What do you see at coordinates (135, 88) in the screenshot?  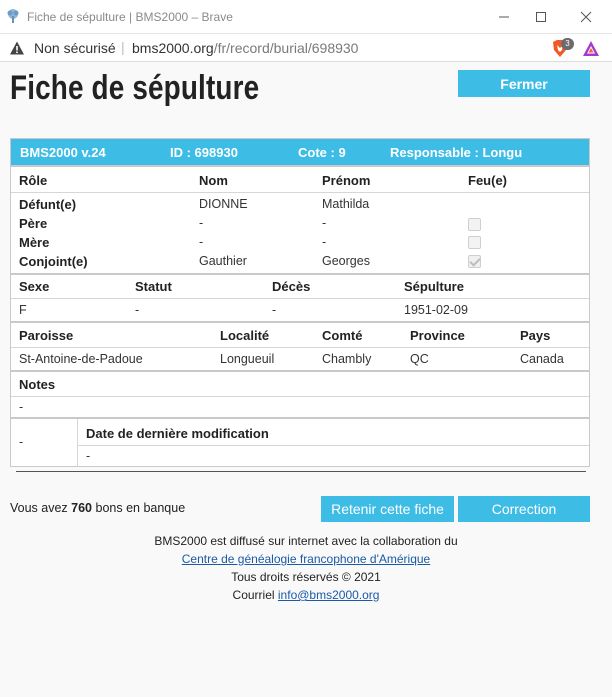 I see `page-title: Fiche de sépulture` at bounding box center [135, 88].